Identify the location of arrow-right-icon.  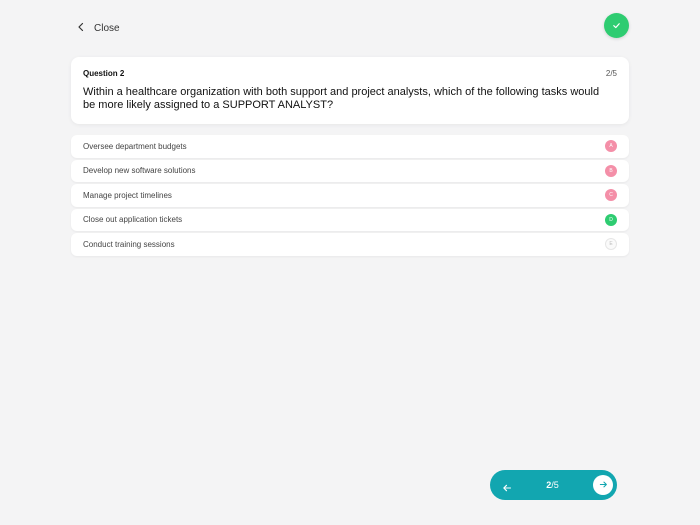
(603, 485).